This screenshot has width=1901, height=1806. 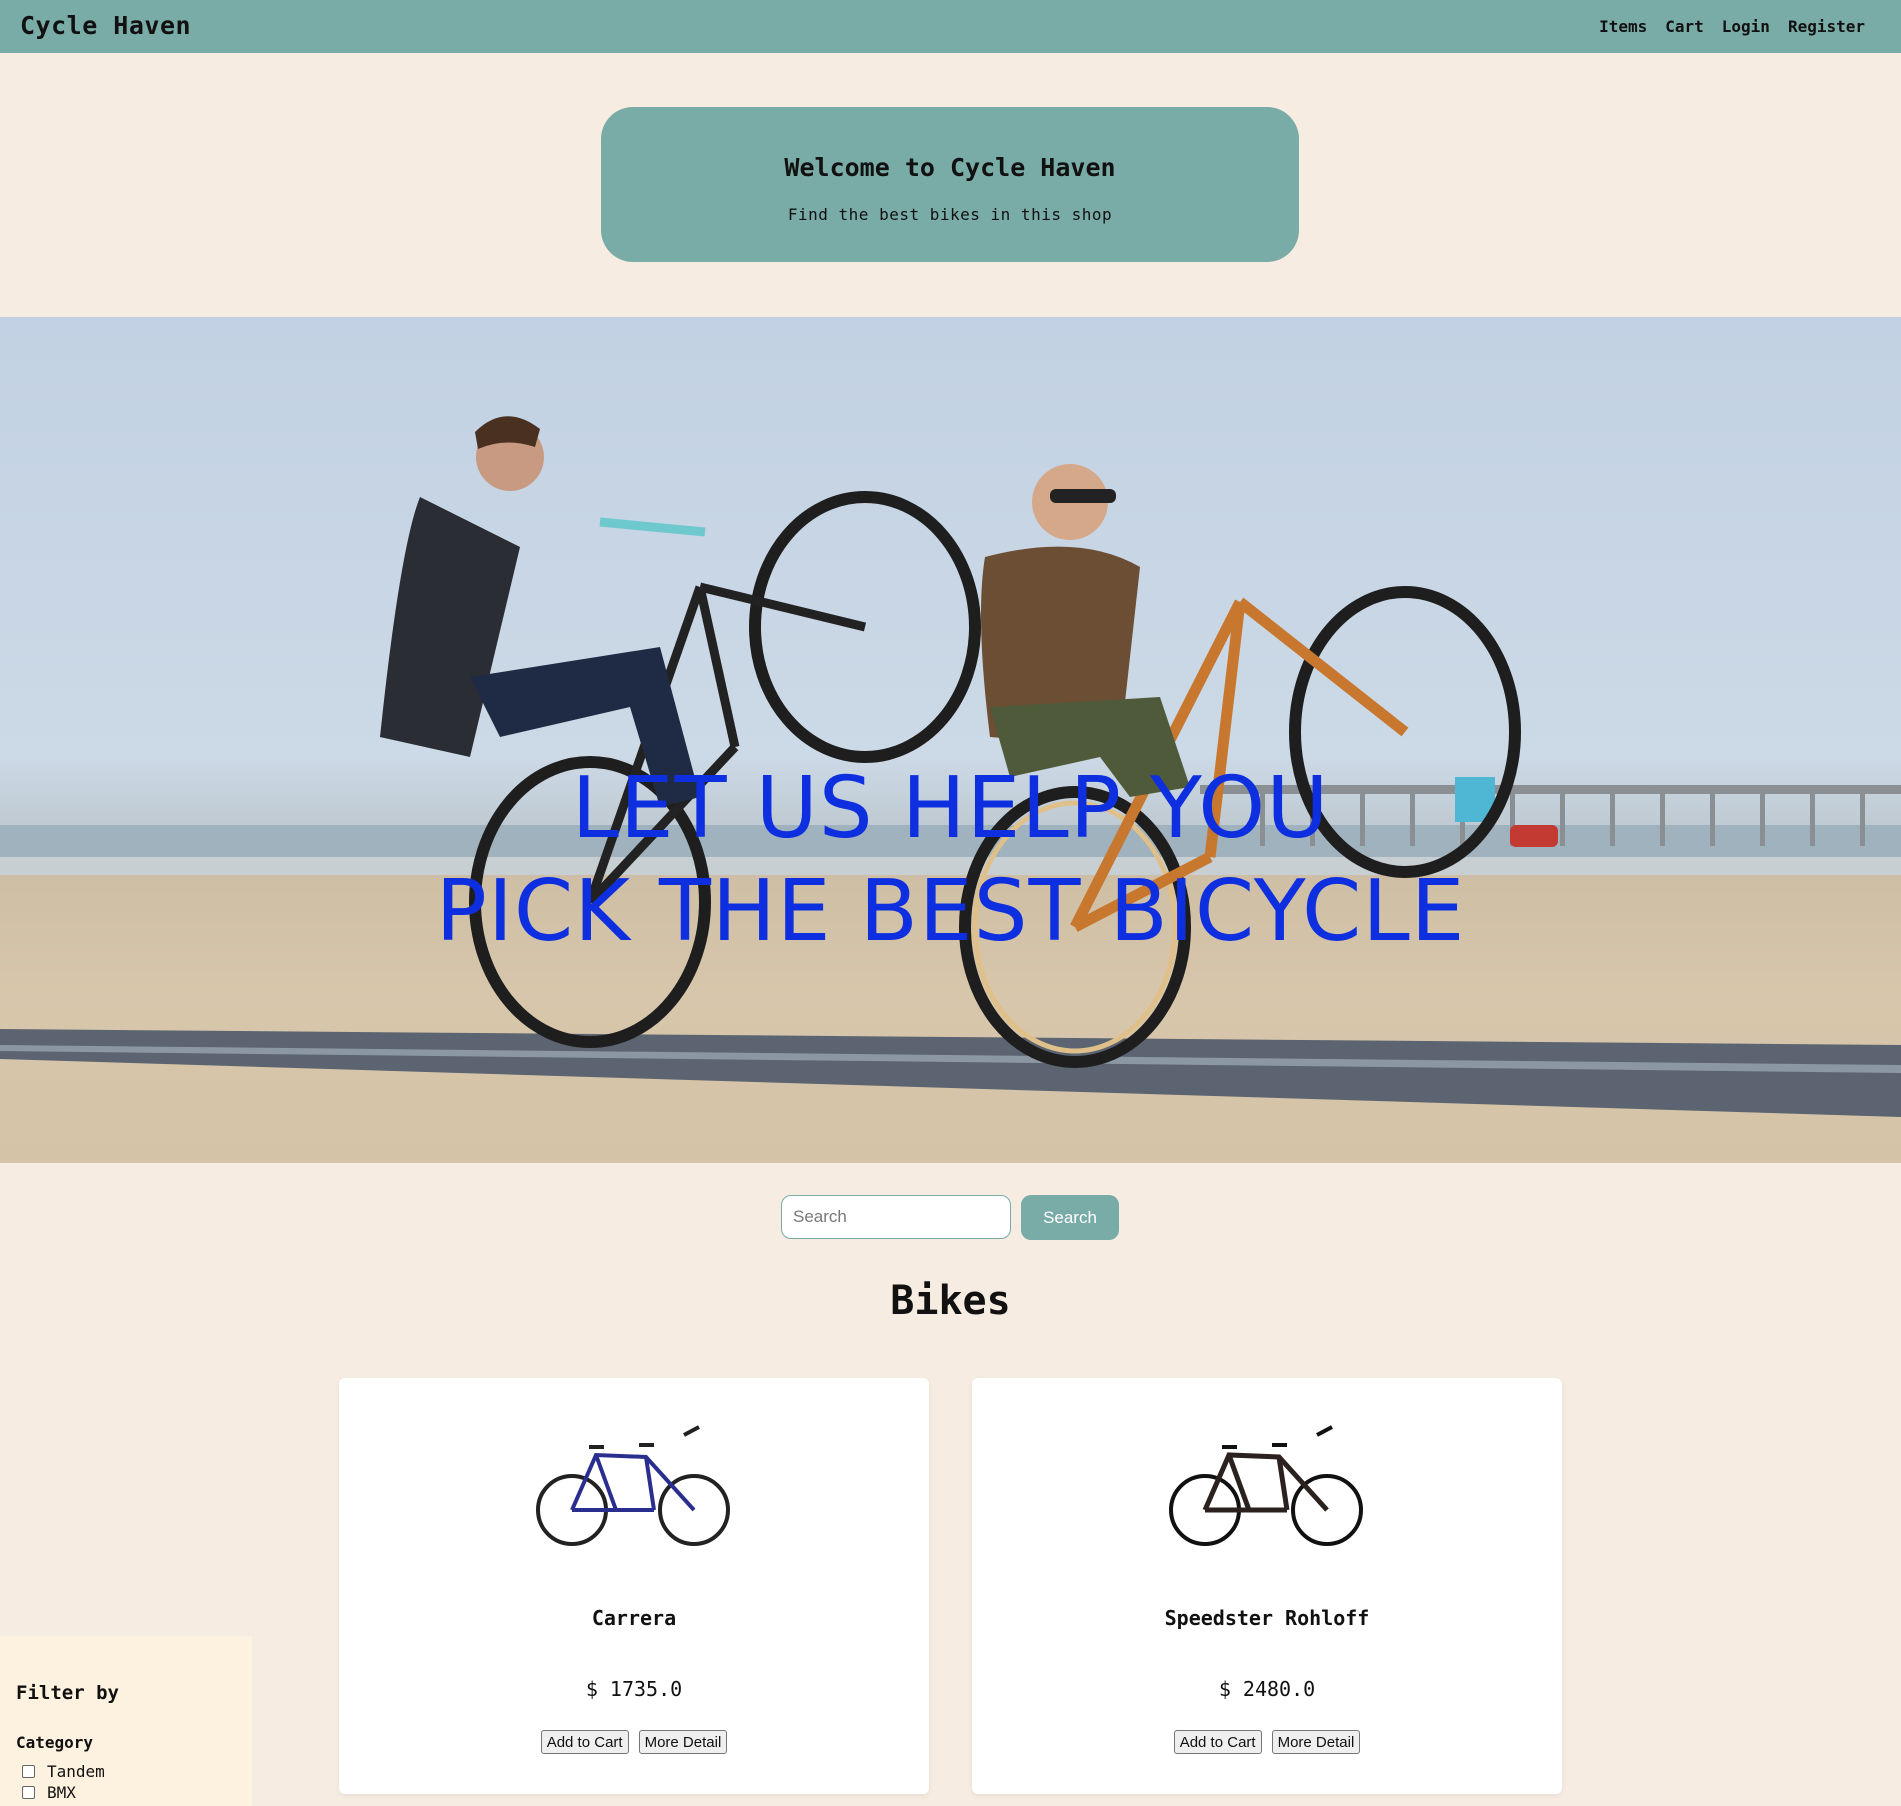 I want to click on filter-option-label: Tandem, so click(x=76, y=1771).